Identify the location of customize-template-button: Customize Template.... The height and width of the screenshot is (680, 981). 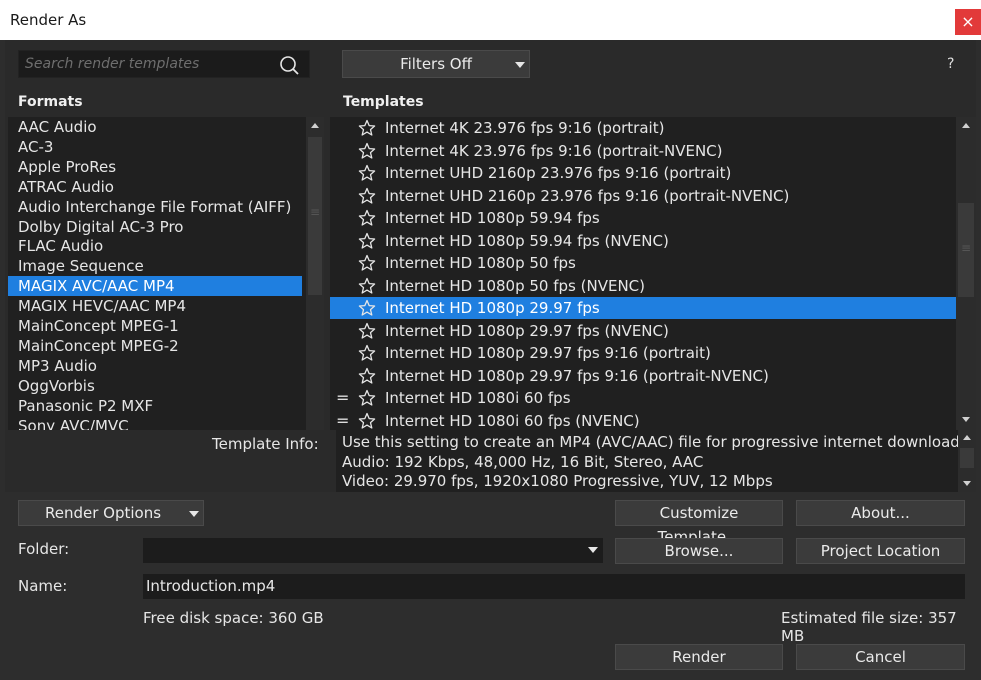
(699, 523).